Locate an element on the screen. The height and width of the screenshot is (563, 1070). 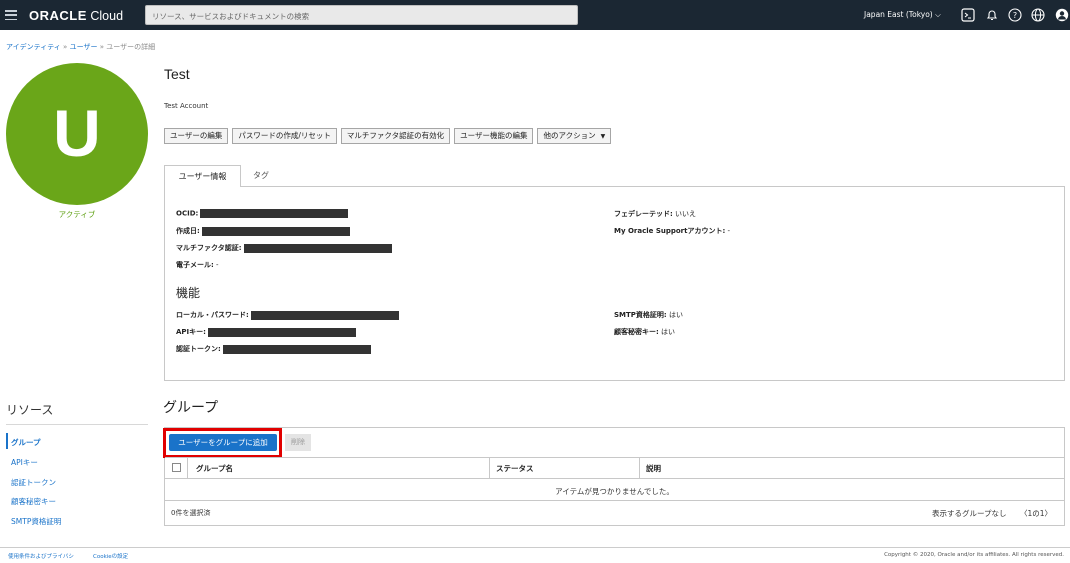
smtp-field: SMTP資格証明: はい is located at coordinates (648, 315).